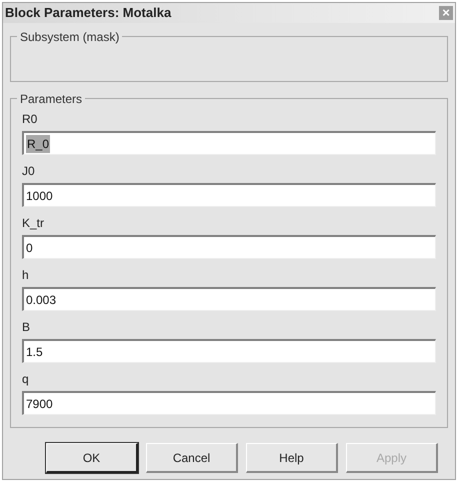 The width and height of the screenshot is (462, 484). Describe the element at coordinates (92, 458) in the screenshot. I see `dialog-button: OK` at that location.